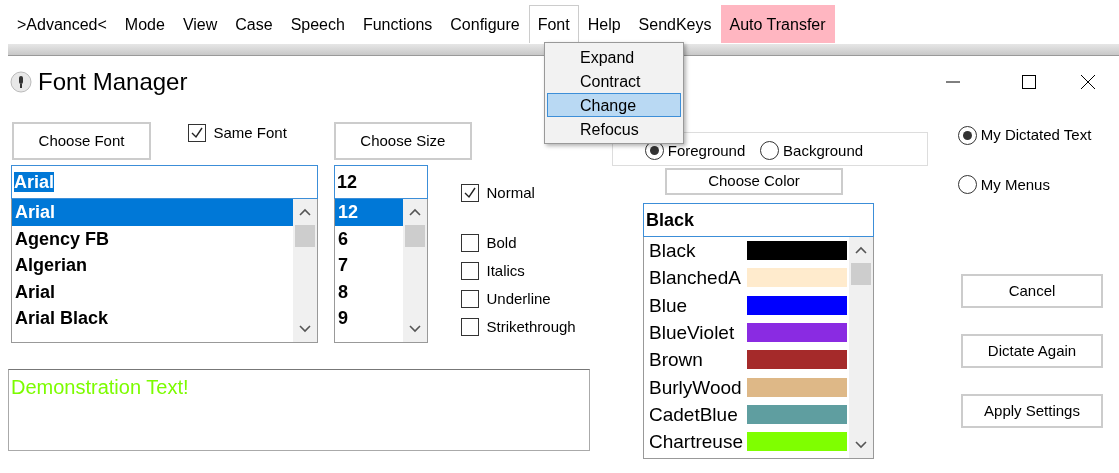  I want to click on color-name: Chartreuse, so click(696, 442).